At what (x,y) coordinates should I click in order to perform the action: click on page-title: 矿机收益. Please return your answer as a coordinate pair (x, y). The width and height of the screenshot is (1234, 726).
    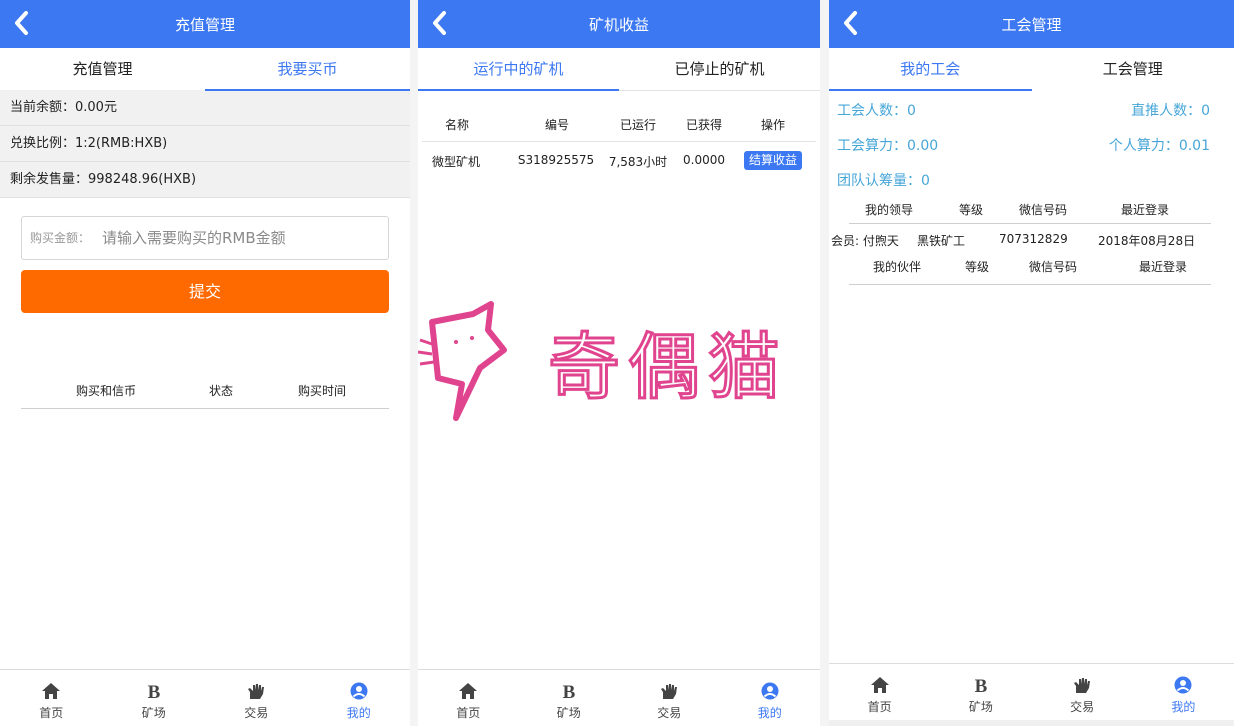
    Looking at the image, I should click on (618, 25).